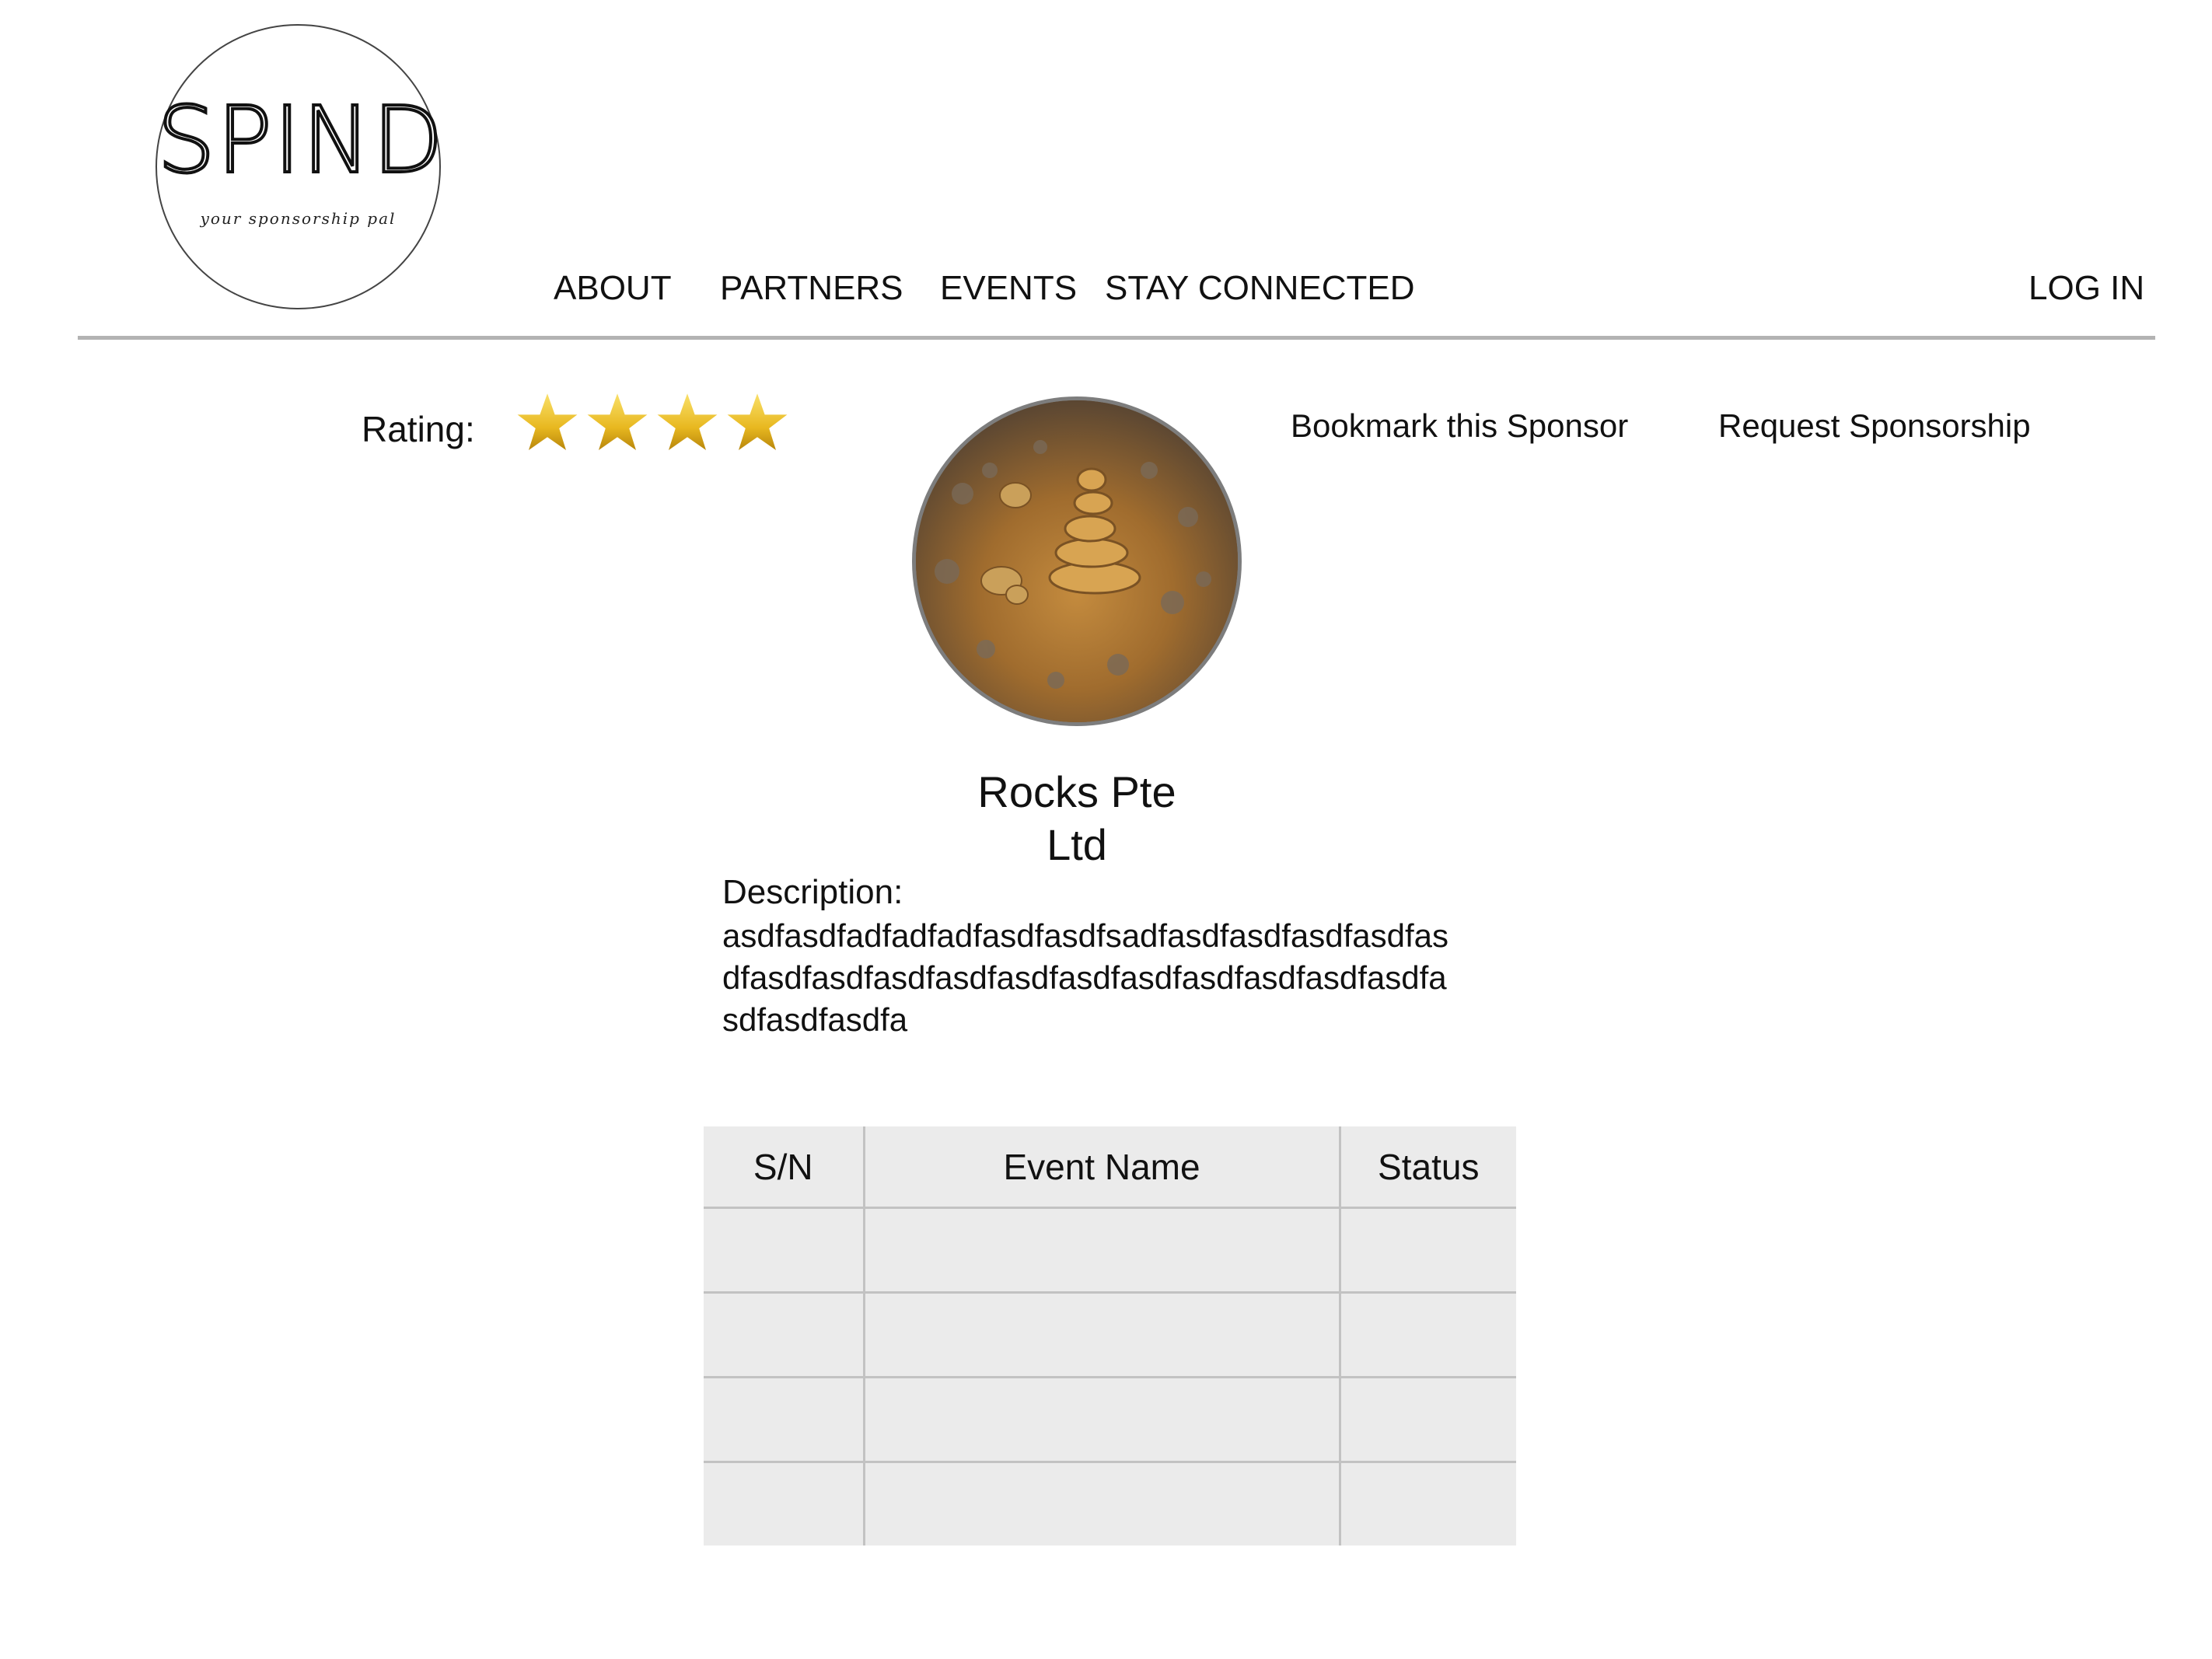 The width and height of the screenshot is (2212, 1659). What do you see at coordinates (1874, 426) in the screenshot?
I see `request-sponsorship-link: Request Sponsorship` at bounding box center [1874, 426].